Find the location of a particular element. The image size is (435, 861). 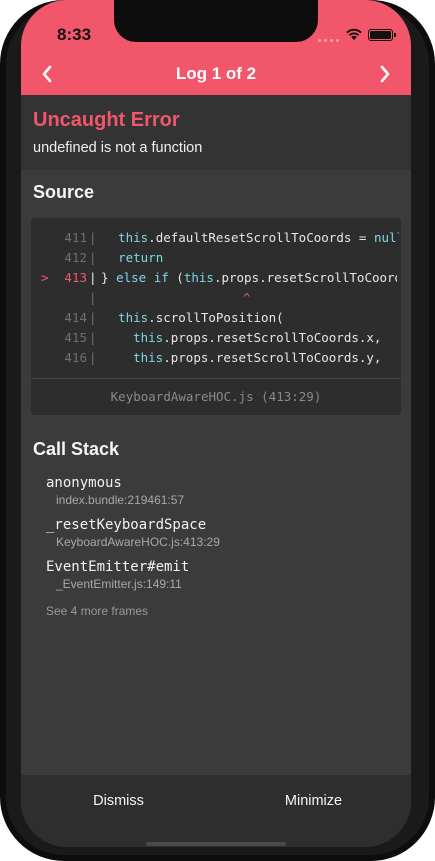

code-line: 414 | this.scrollToPosition( is located at coordinates (216, 318).